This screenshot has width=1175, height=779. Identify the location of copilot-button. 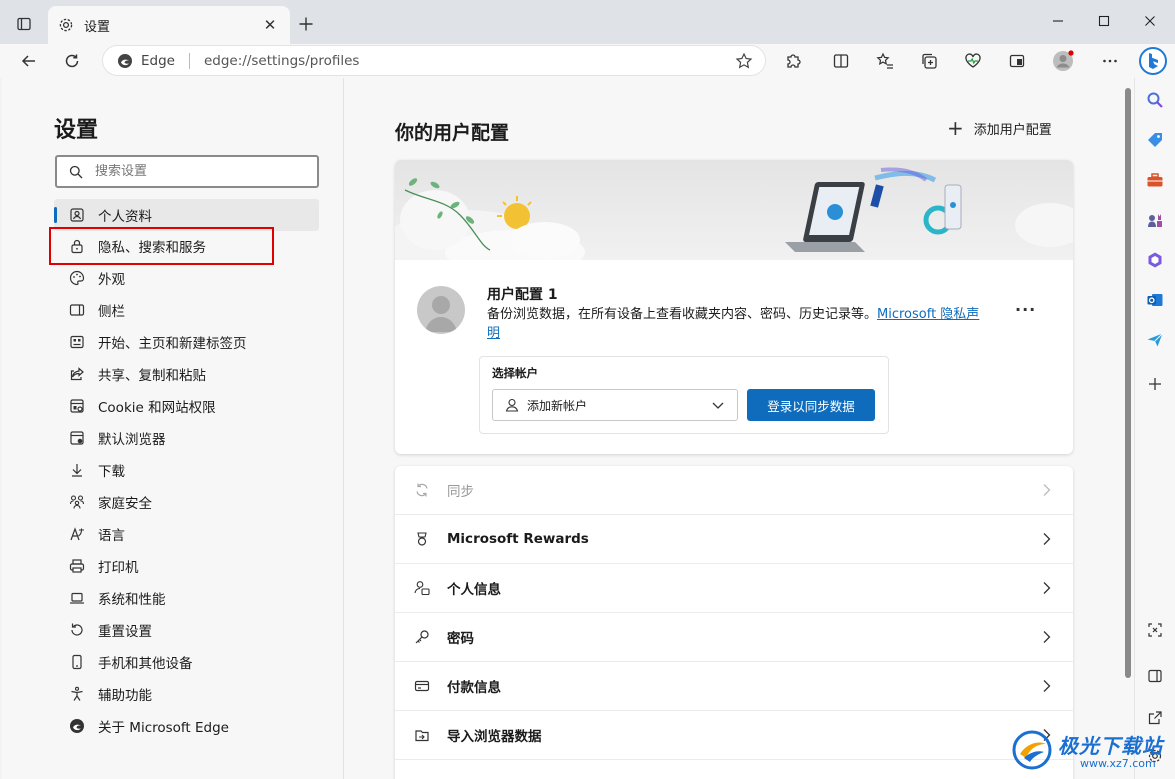
(1153, 61).